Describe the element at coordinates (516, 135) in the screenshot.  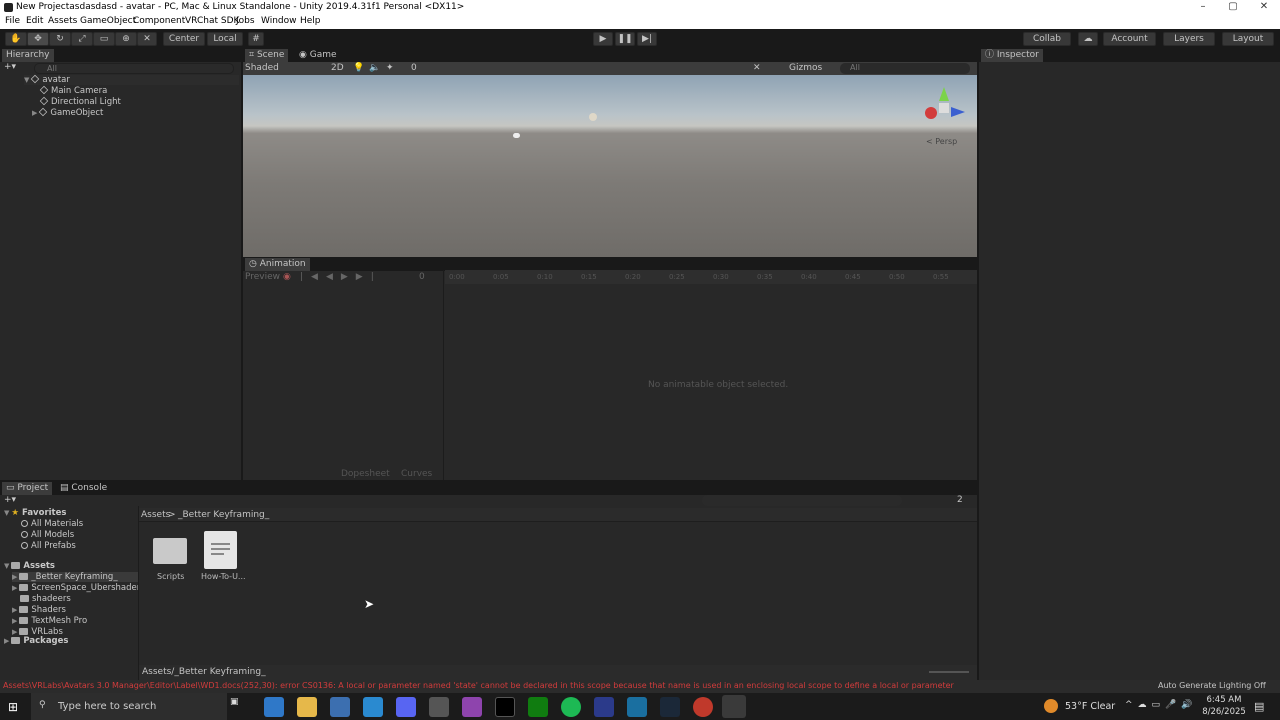
I see `camera-gizmo-icon` at that location.